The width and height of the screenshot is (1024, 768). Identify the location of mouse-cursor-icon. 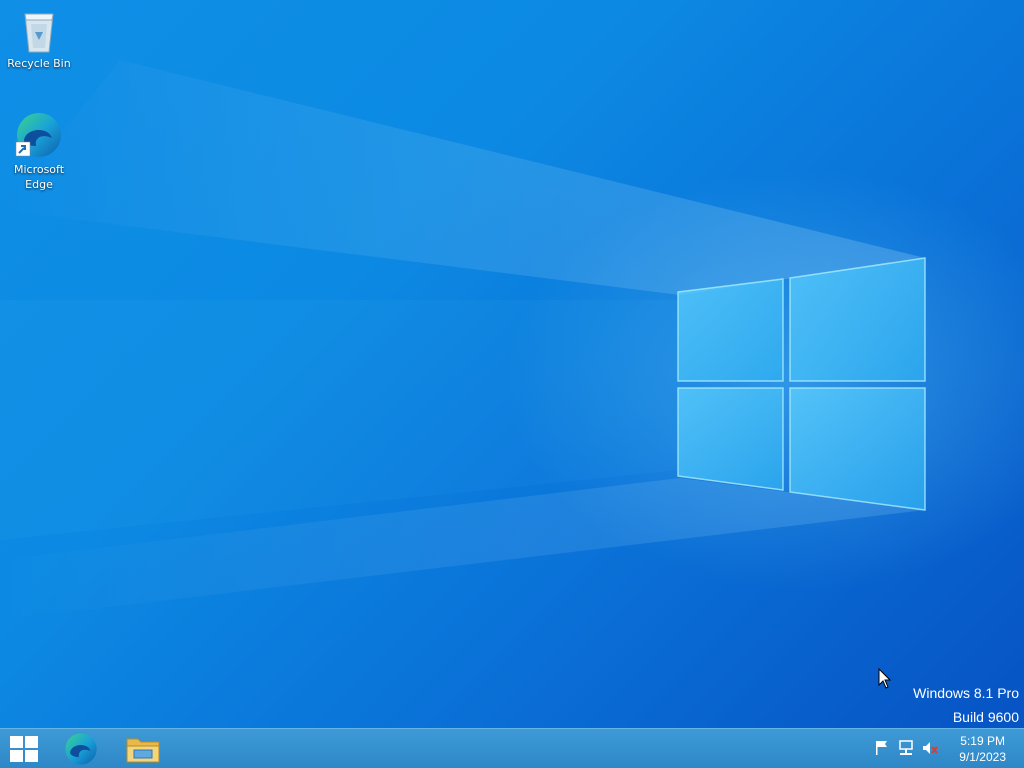
(885, 678).